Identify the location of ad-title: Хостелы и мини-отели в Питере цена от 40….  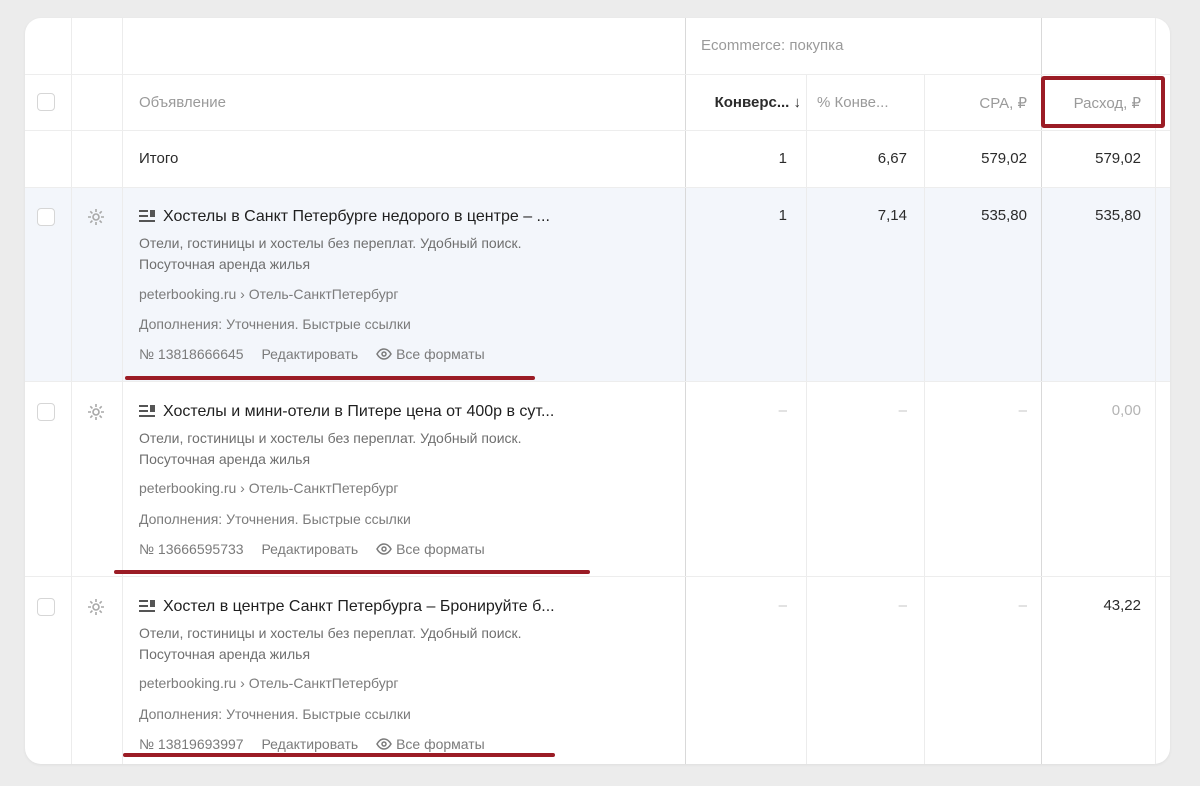
(346, 412).